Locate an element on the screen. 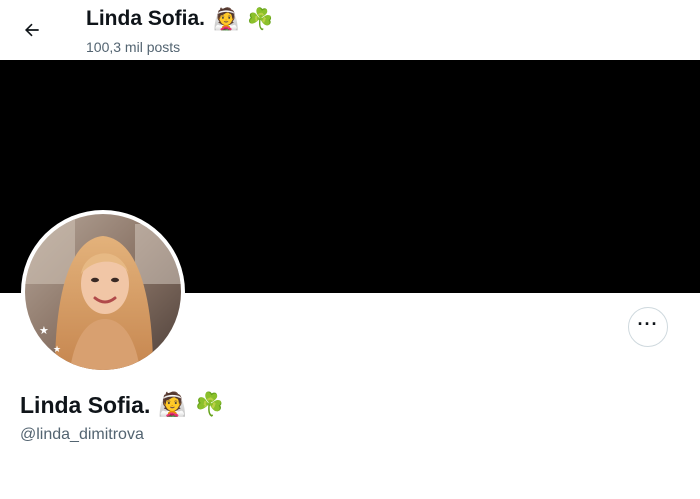 Image resolution: width=700 pixels, height=499 pixels. profile-name: Linda Sofia. 👰 ☘️ is located at coordinates (122, 405).